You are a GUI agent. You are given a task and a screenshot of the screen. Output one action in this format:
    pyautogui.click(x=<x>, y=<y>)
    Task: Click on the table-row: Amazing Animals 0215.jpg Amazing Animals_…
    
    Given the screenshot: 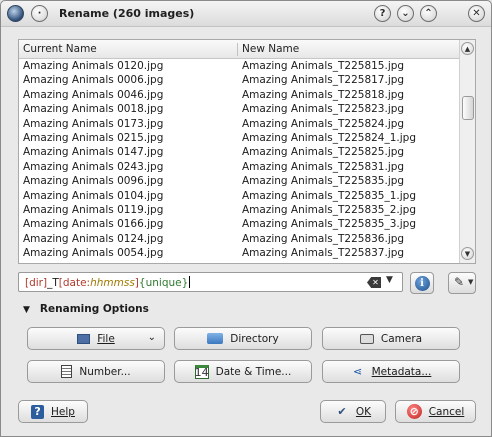 What is the action you would take?
    pyautogui.click(x=239, y=138)
    